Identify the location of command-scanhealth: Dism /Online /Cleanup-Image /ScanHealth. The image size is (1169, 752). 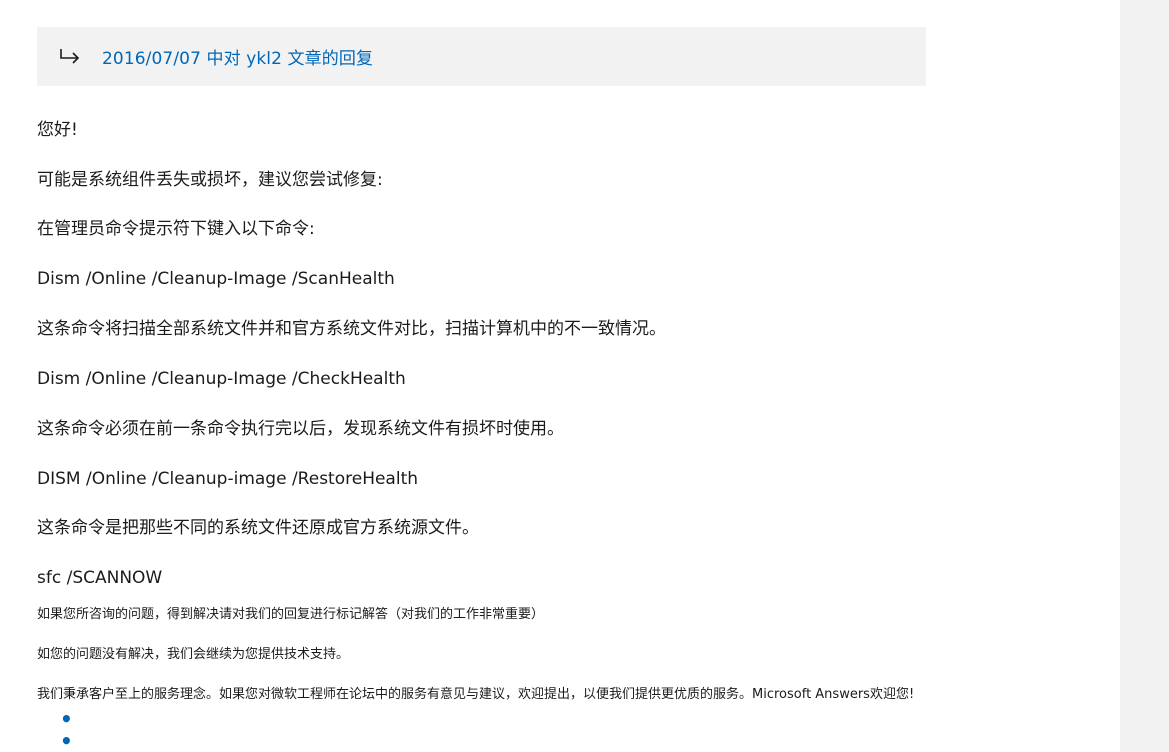
(216, 279).